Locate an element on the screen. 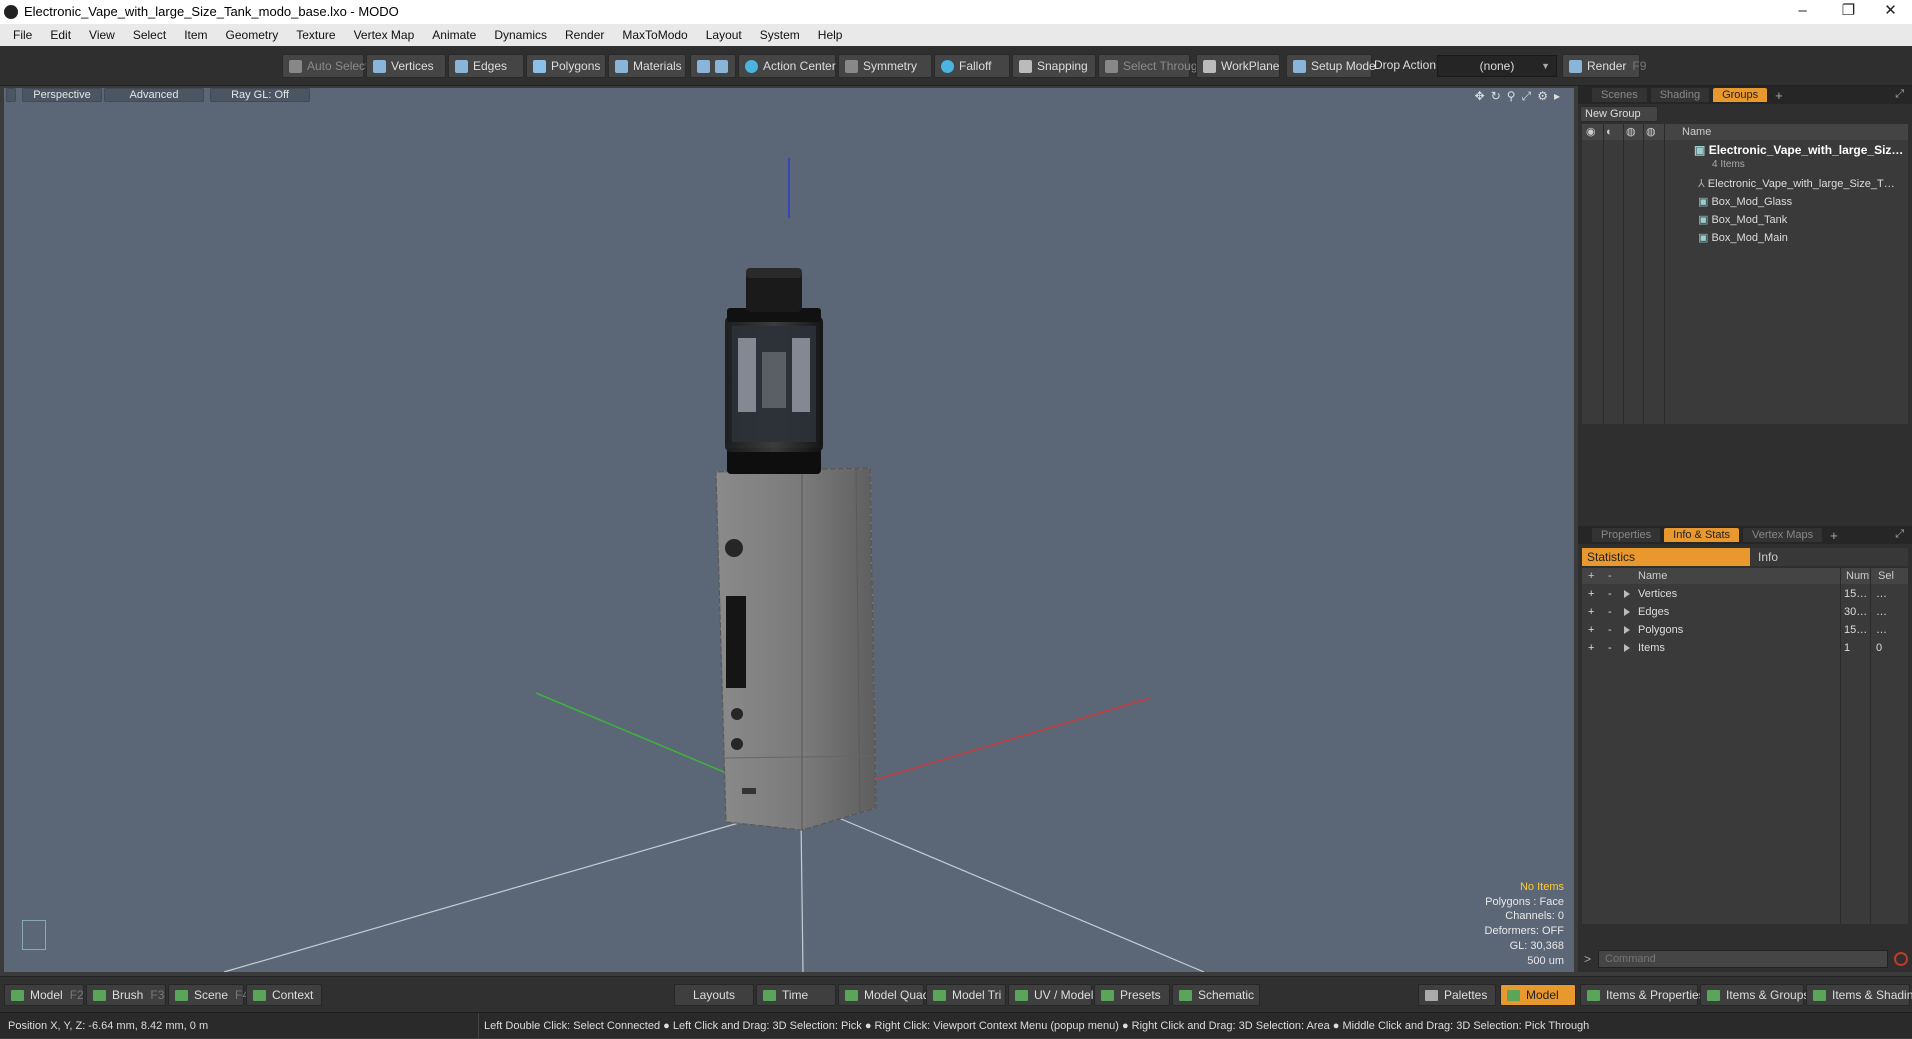 This screenshot has width=1912, height=1039. minimize-button: – is located at coordinates (1802, 12).